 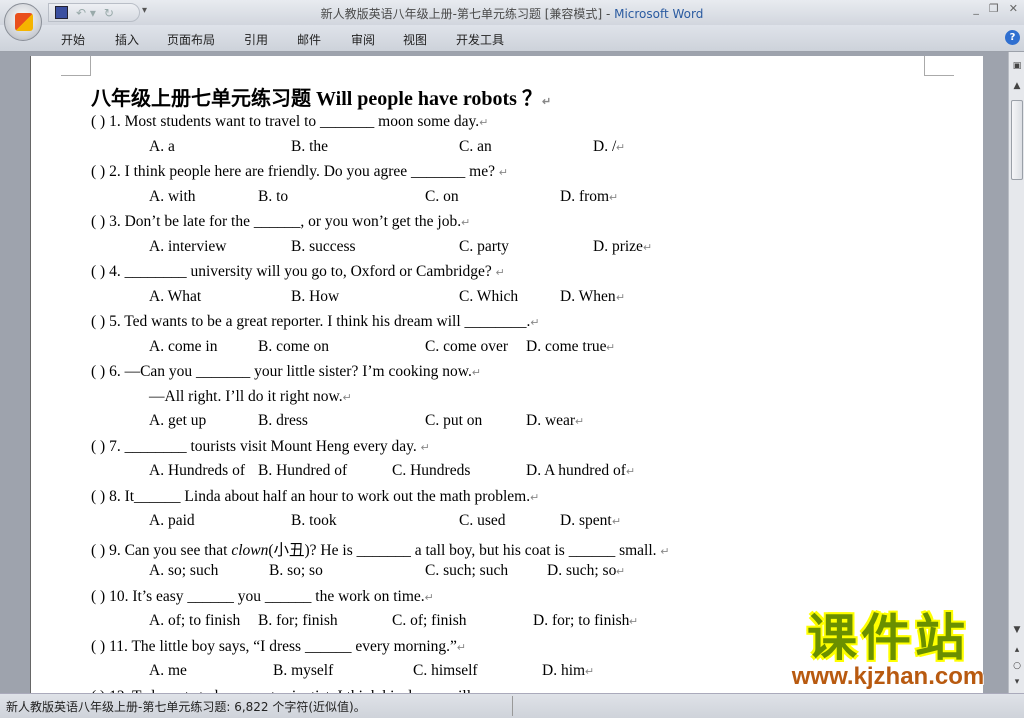 I want to click on document-name: 新人教版英语八年级上册-第七单元练习题 [兼容模式], so click(x=461, y=14).